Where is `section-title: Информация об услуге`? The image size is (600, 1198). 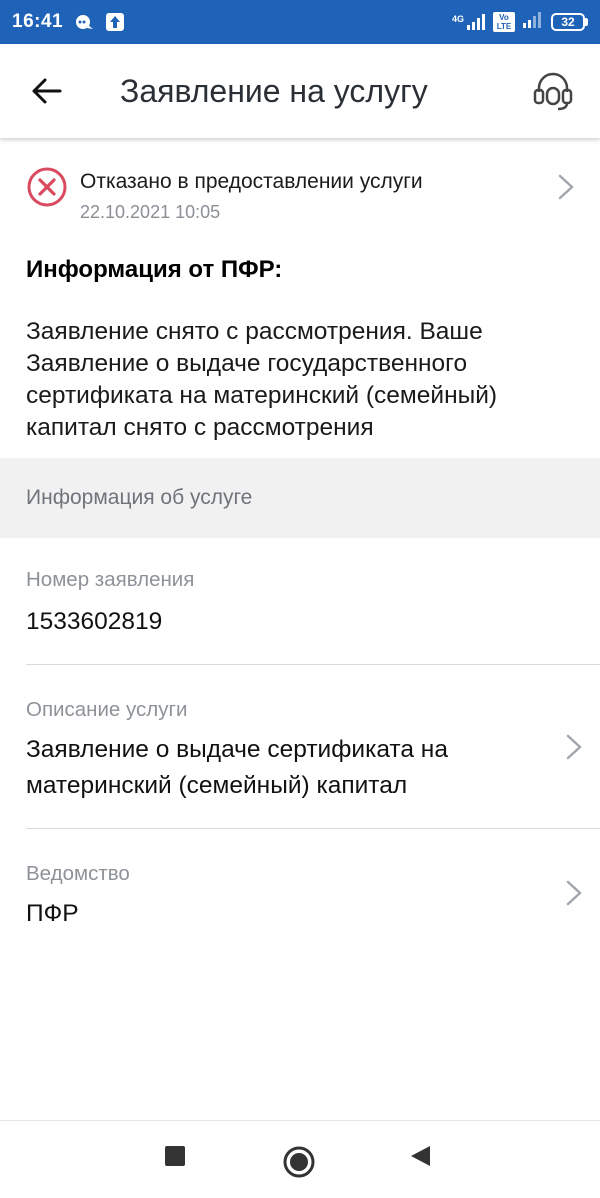
section-title: Информация об услуге is located at coordinates (139, 497).